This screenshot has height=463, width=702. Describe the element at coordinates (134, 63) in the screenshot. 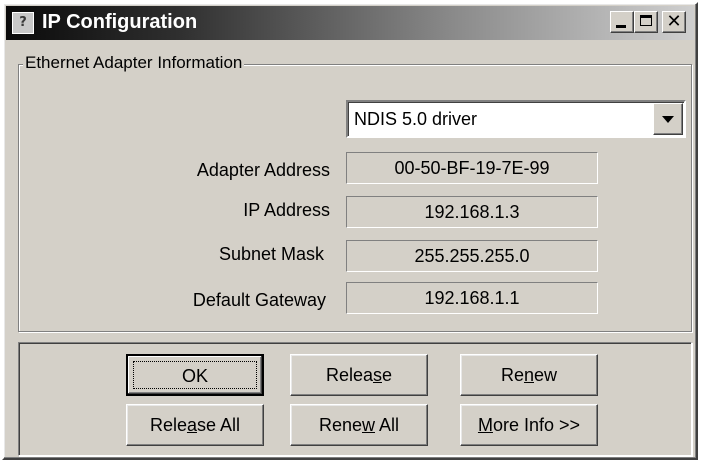

I see `adapter-info-legend: Ethernet Adapter Information` at that location.